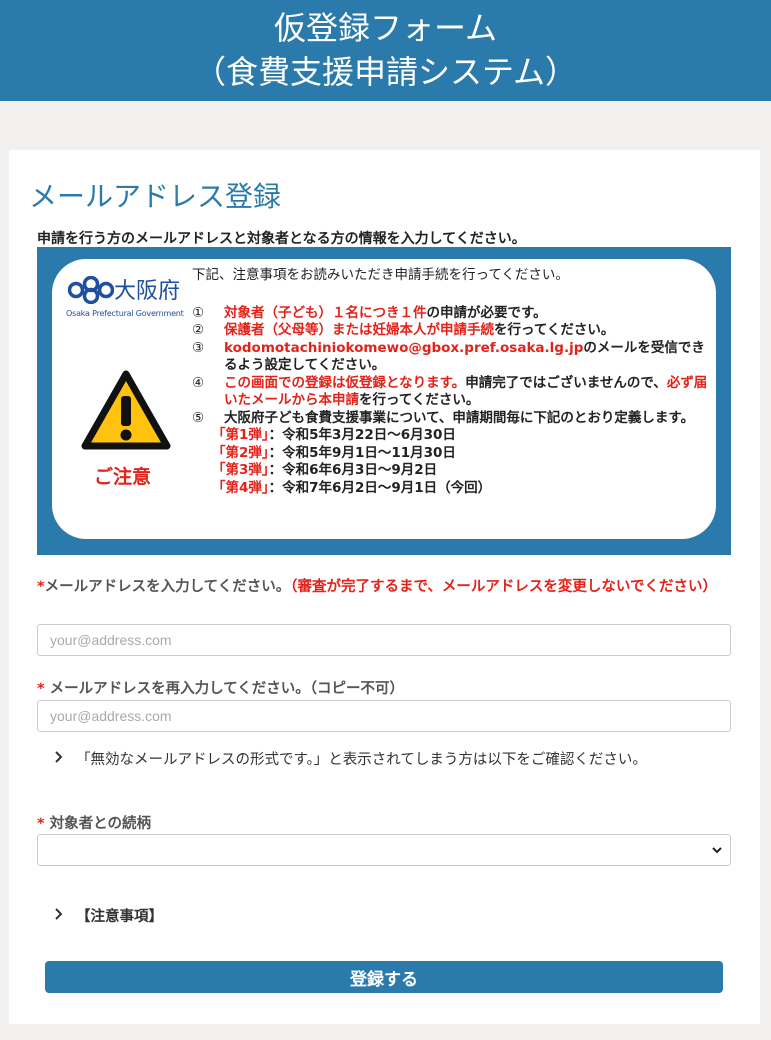 The width and height of the screenshot is (771, 1040). Describe the element at coordinates (123, 477) in the screenshot. I see `warning-label: ご注意` at that location.